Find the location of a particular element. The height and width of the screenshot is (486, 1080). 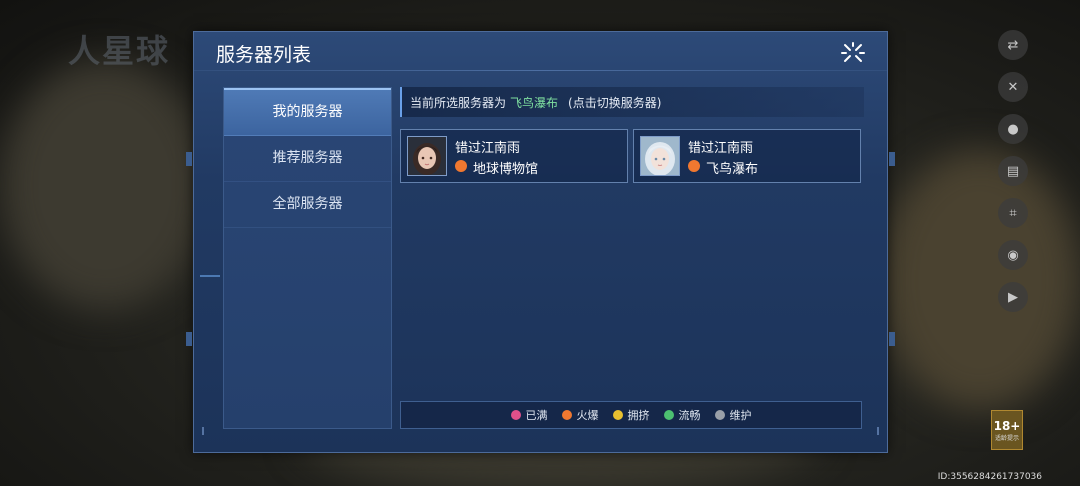

status-hot-icon is located at coordinates (566, 415).